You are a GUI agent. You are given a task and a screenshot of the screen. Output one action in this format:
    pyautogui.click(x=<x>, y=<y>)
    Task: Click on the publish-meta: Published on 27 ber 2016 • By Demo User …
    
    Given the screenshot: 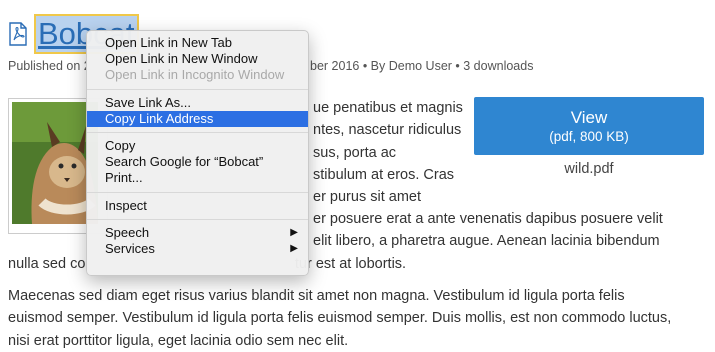 What is the action you would take?
    pyautogui.click(x=270, y=66)
    